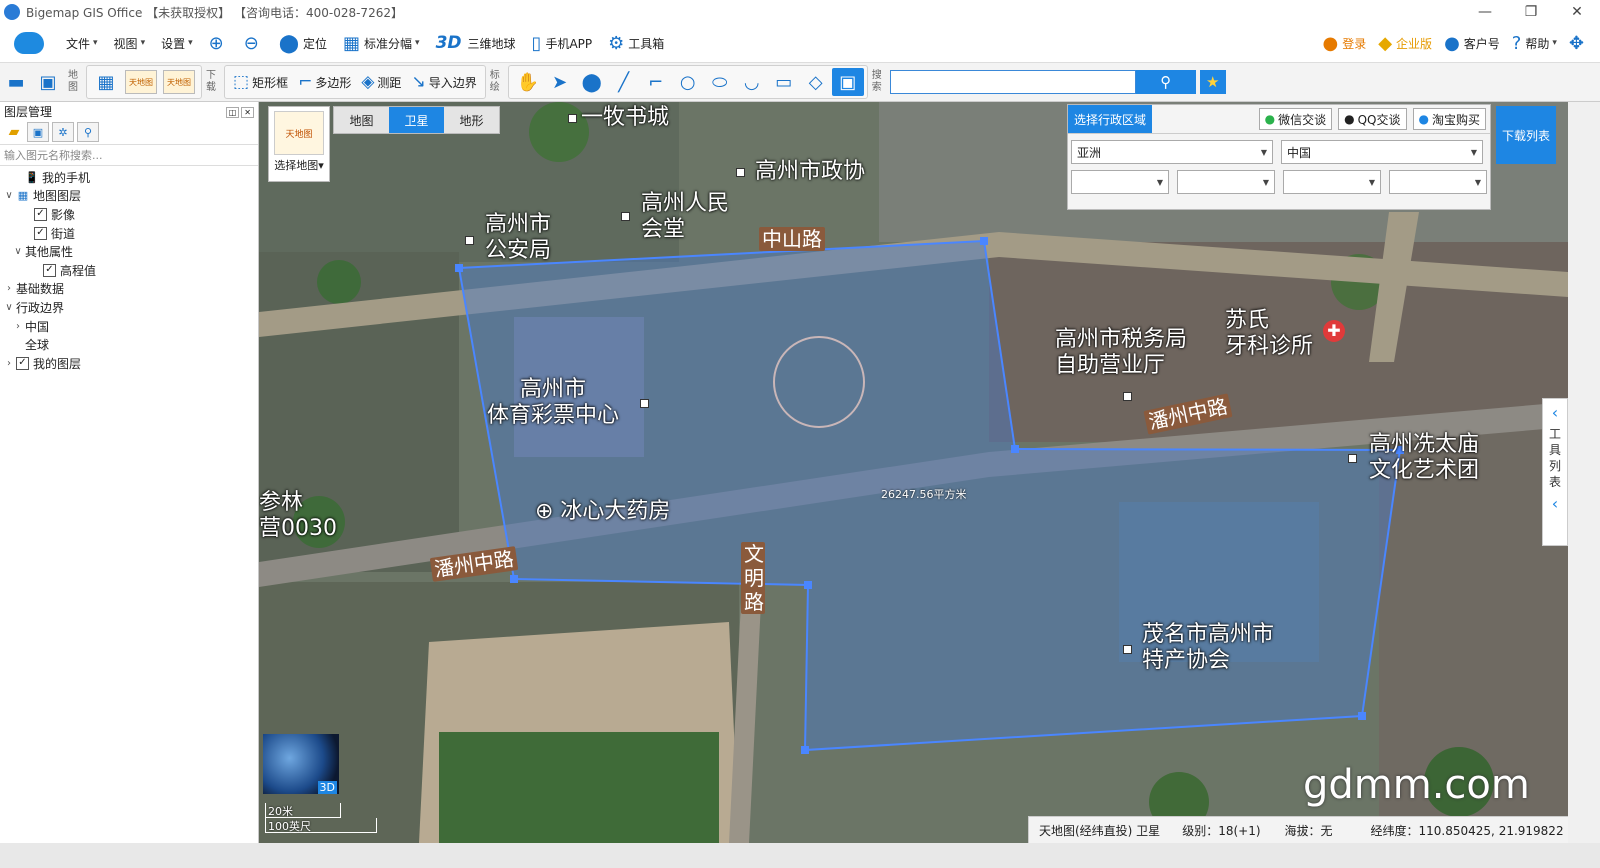 The width and height of the screenshot is (1600, 868). Describe the element at coordinates (129, 363) in the screenshot. I see `layer-tree-item: › ✓ 我的图层` at that location.